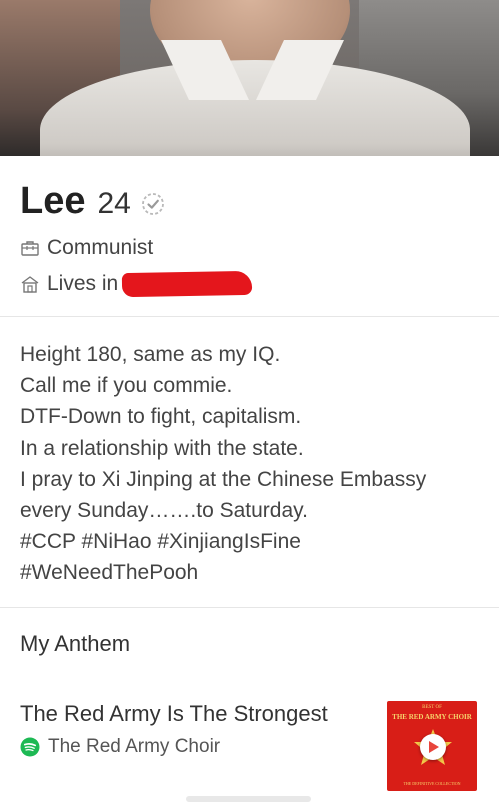 This screenshot has width=499, height=802. I want to click on profile-name: Lee, so click(53, 201).